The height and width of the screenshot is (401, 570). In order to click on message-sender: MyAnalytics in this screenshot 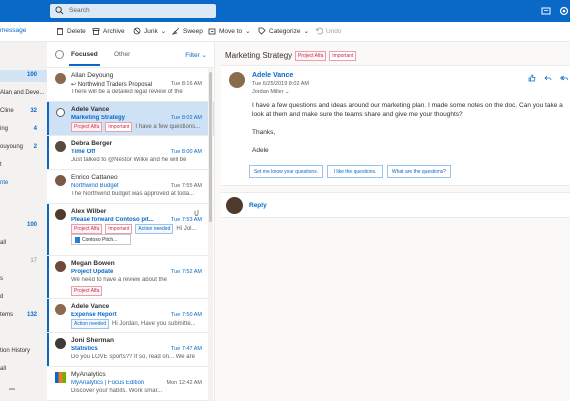, I will do `click(88, 374)`.